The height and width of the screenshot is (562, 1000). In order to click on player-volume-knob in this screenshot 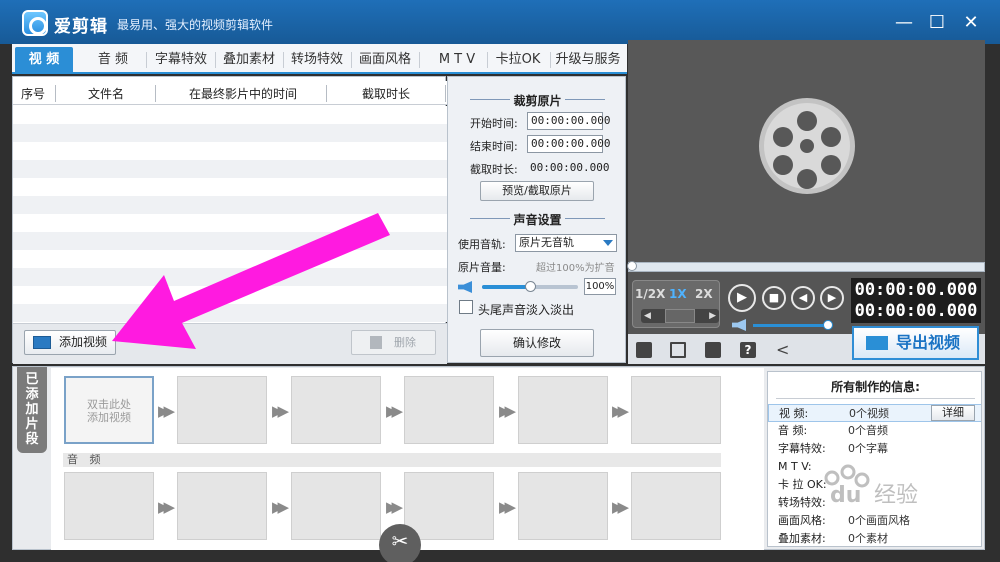, I will do `click(828, 325)`.